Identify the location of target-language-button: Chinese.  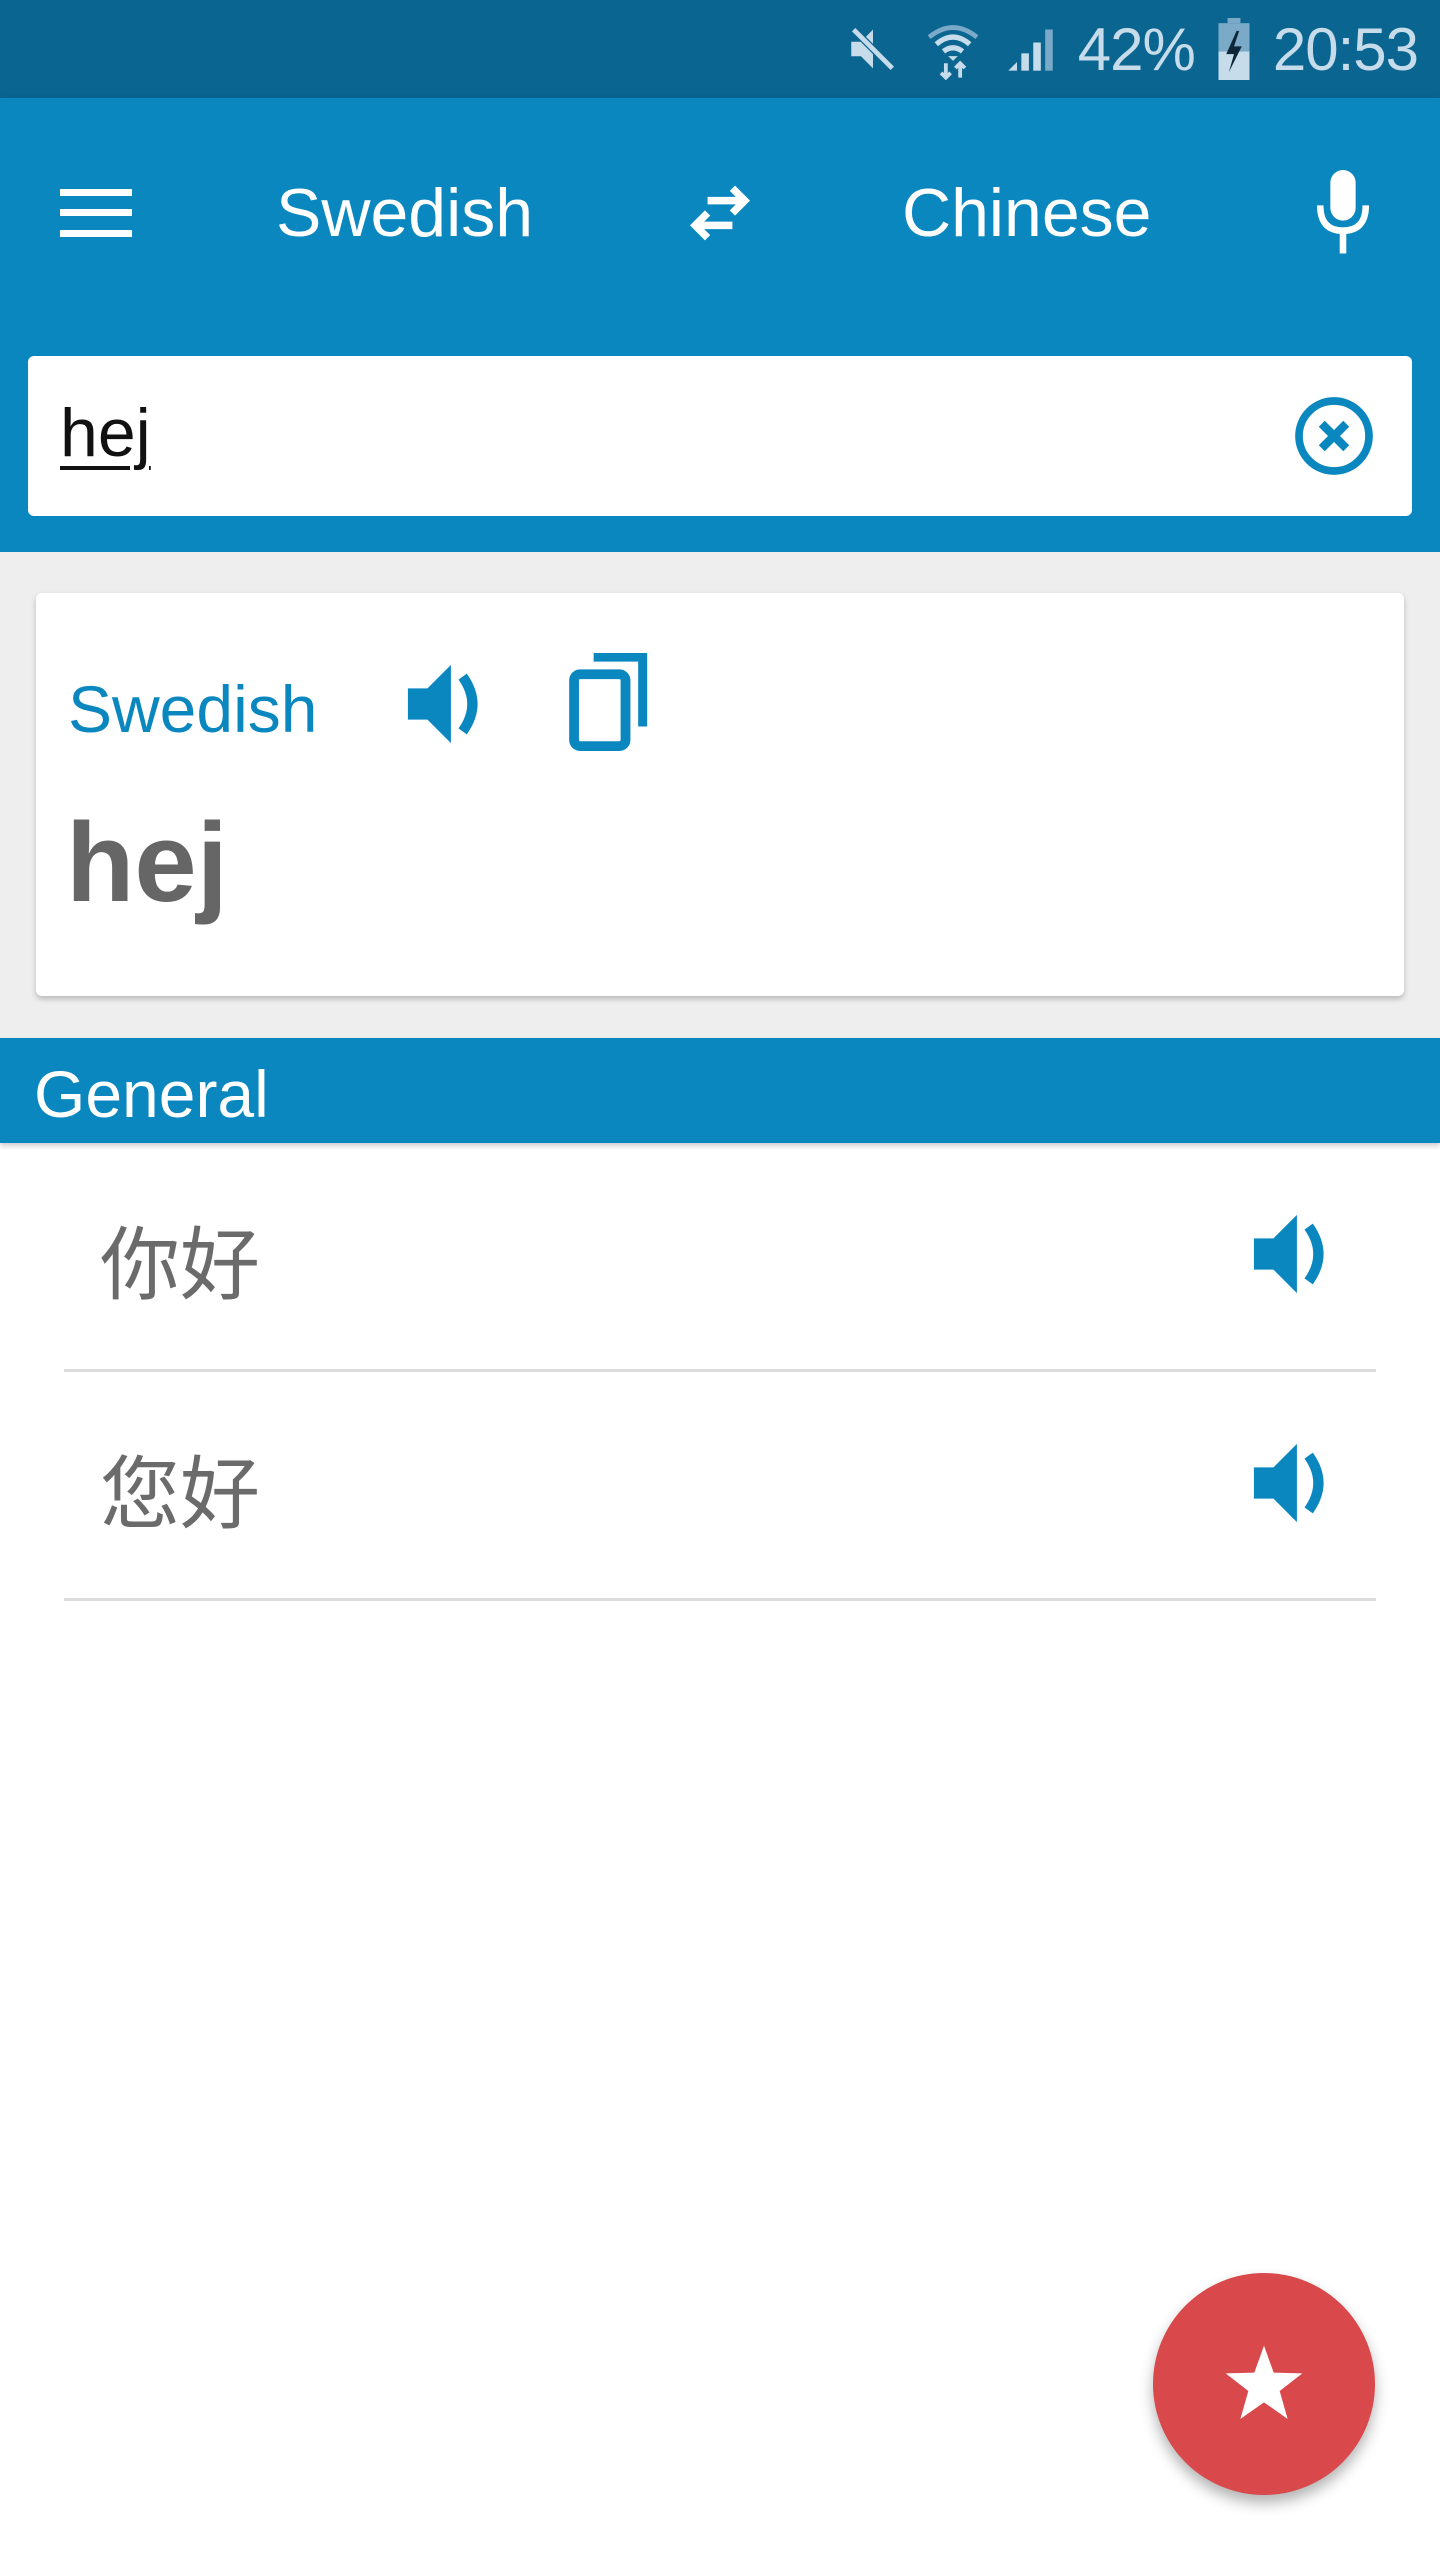
(1027, 213).